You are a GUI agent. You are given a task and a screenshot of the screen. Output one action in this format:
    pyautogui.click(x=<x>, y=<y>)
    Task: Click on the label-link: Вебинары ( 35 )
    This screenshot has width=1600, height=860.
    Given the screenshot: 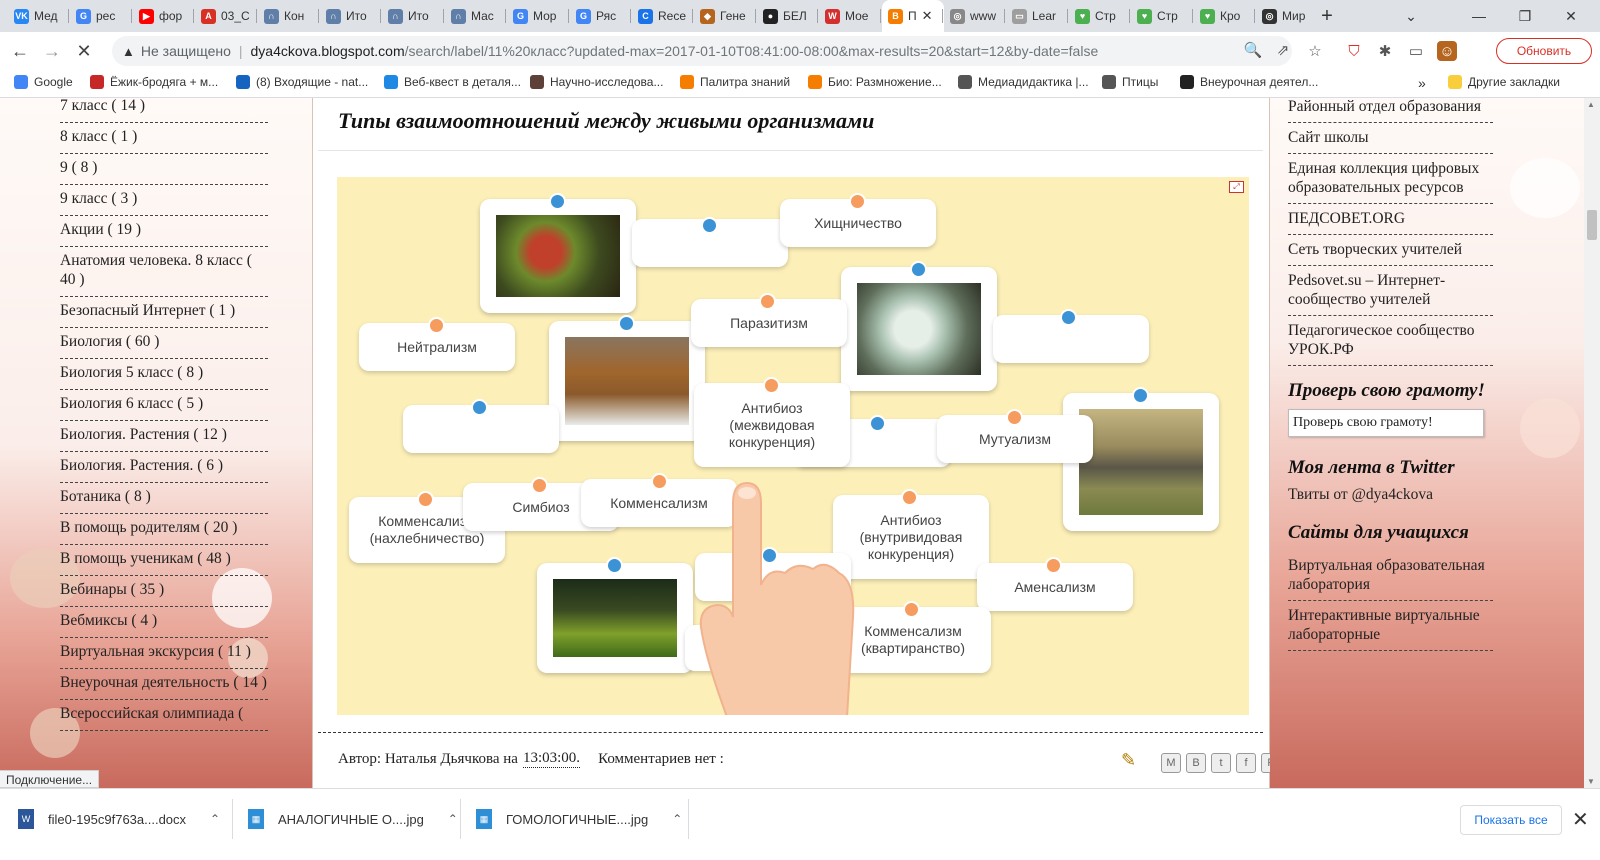 What is the action you would take?
    pyautogui.click(x=164, y=591)
    